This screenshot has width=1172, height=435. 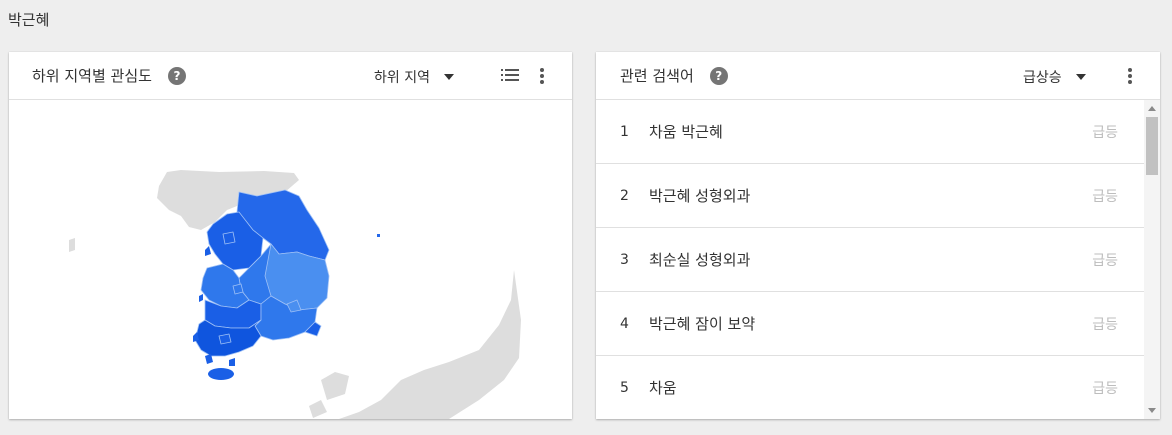 I want to click on related-card-header: 관련 검색어 ? 급상승, so click(x=878, y=76).